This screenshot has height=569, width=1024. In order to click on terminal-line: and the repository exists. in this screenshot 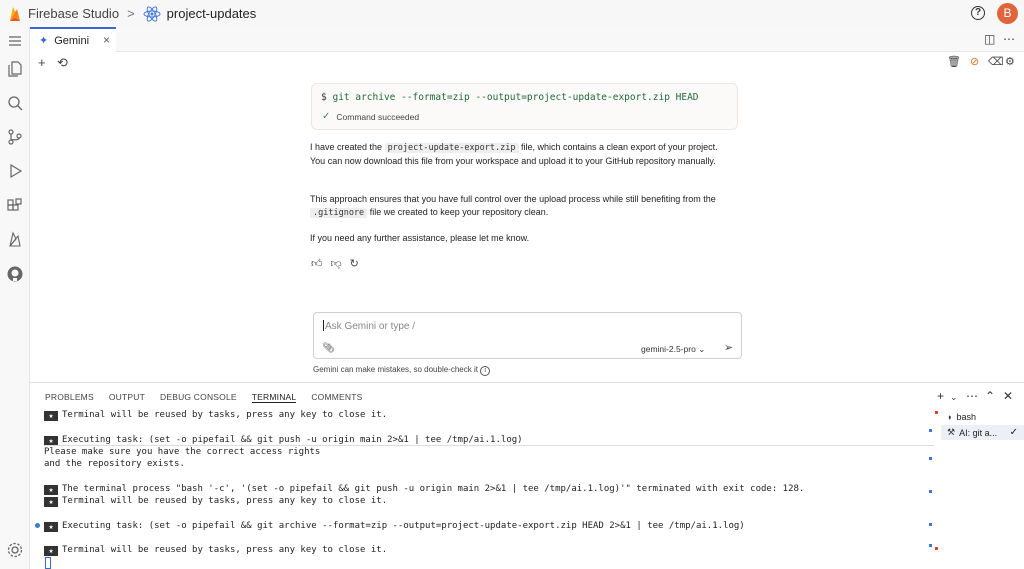, I will do `click(489, 464)`.